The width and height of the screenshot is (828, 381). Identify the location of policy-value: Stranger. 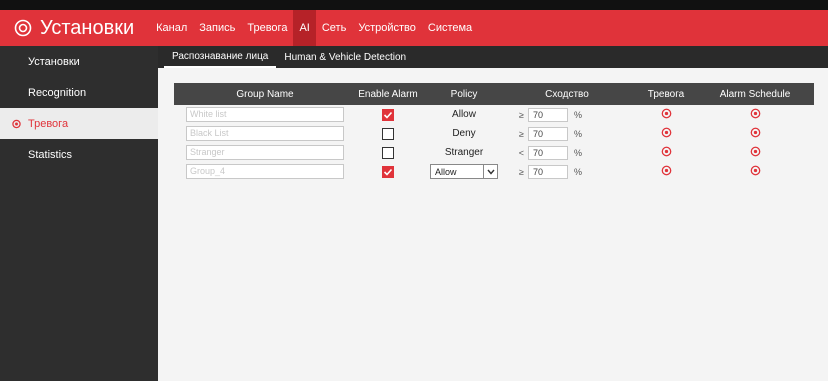
(464, 152).